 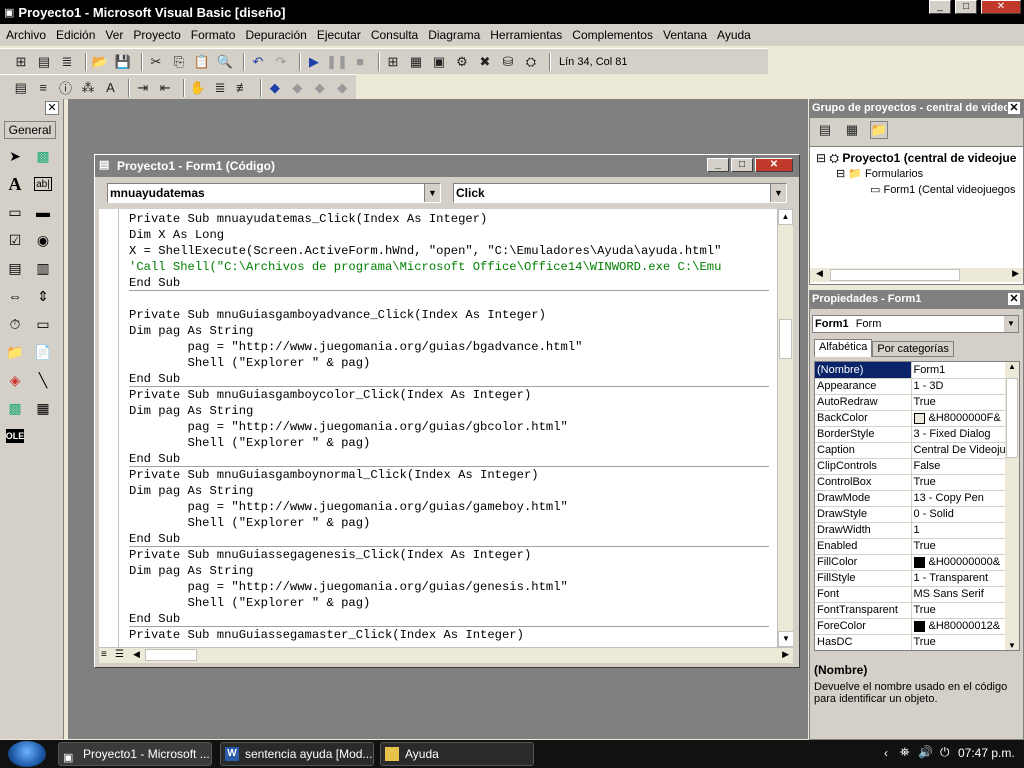 What do you see at coordinates (531, 62) in the screenshot?
I see `component-manager-icon: ⛭` at bounding box center [531, 62].